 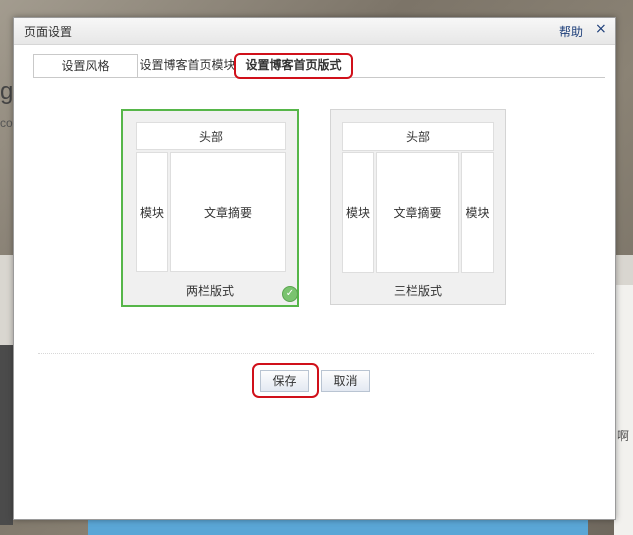 What do you see at coordinates (417, 291) in the screenshot?
I see `layout-option-label: 三栏版式` at bounding box center [417, 291].